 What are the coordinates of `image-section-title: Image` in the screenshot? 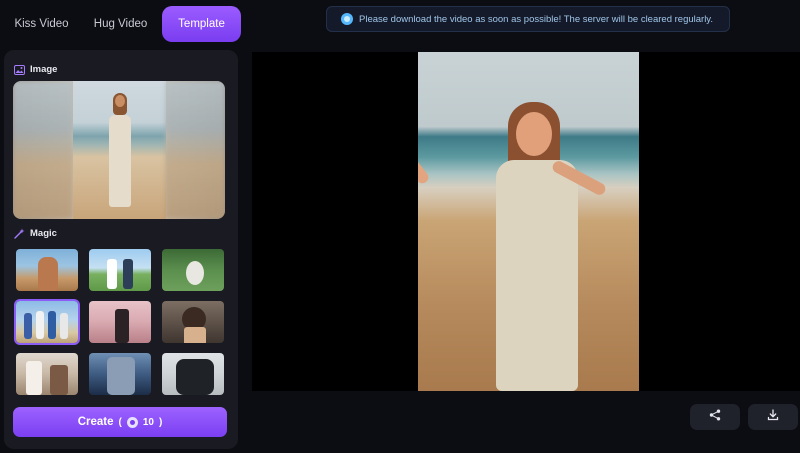 It's located at (35, 69).